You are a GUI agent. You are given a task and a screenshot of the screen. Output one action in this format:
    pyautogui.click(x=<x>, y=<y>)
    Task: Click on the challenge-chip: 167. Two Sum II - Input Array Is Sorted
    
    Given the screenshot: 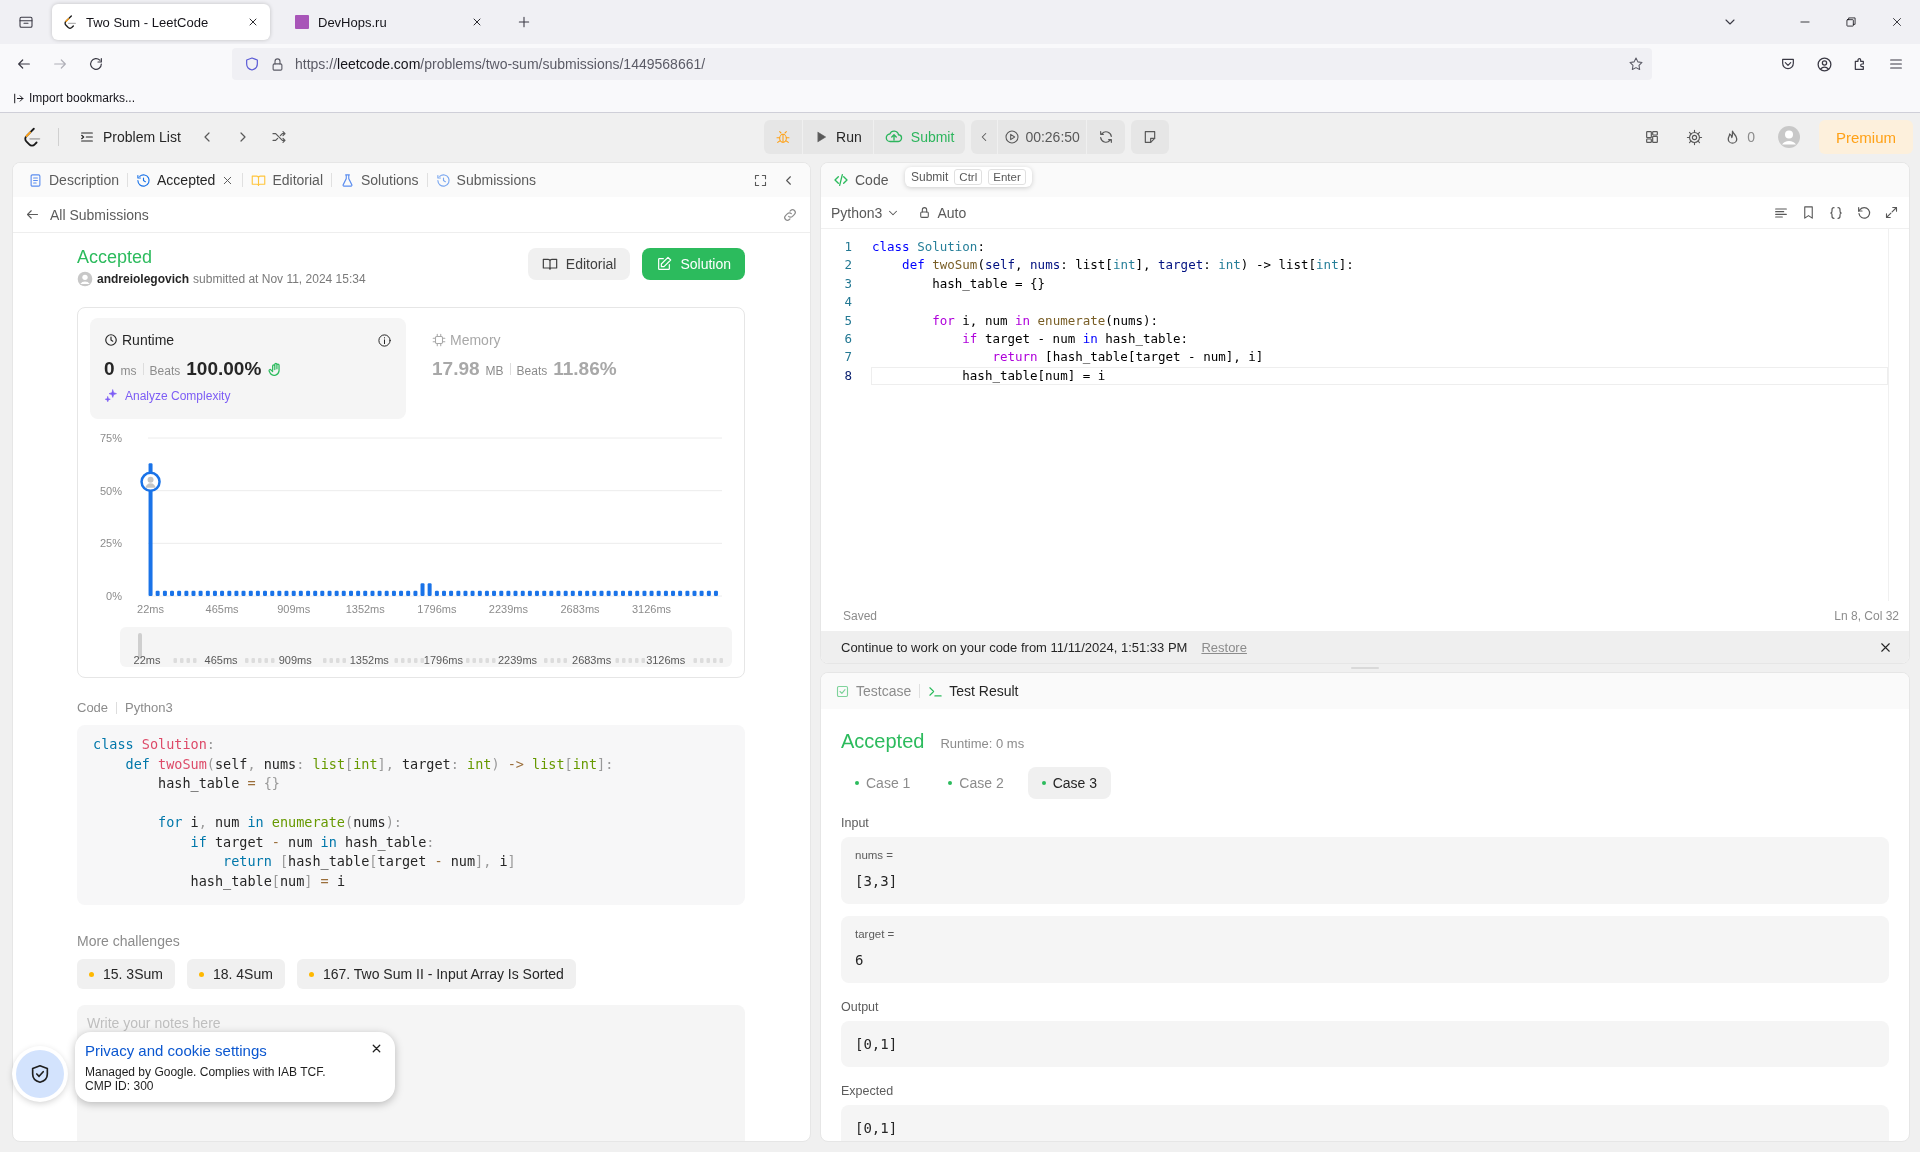 What is the action you would take?
    pyautogui.click(x=436, y=974)
    